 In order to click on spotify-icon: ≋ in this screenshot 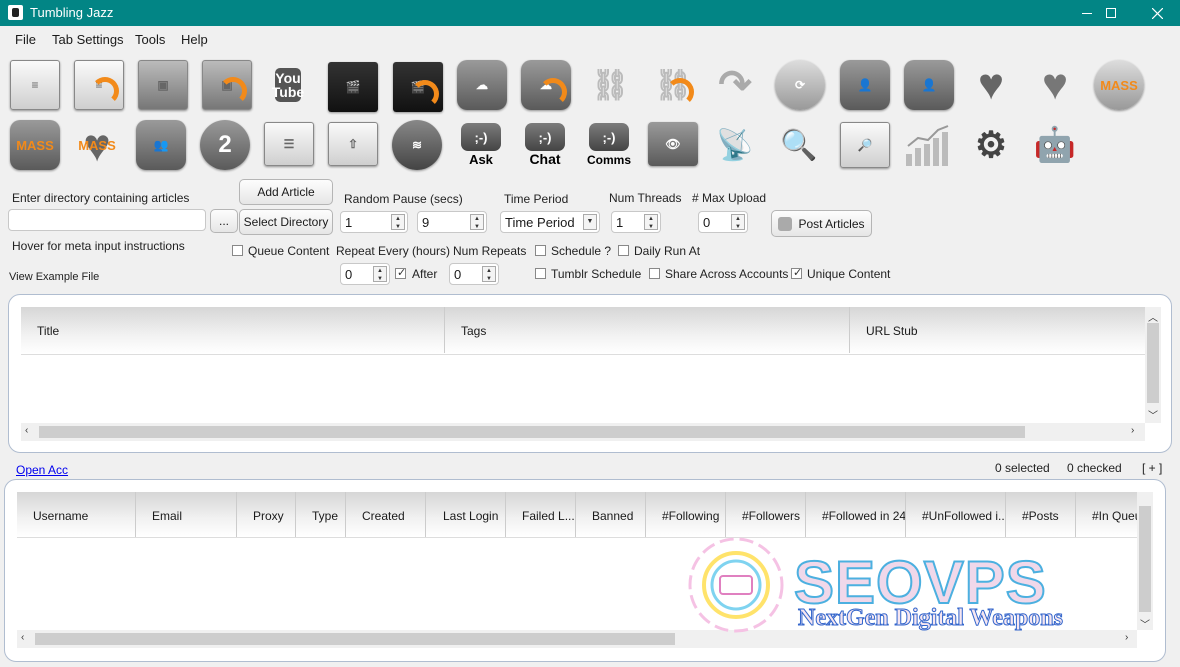, I will do `click(417, 145)`.